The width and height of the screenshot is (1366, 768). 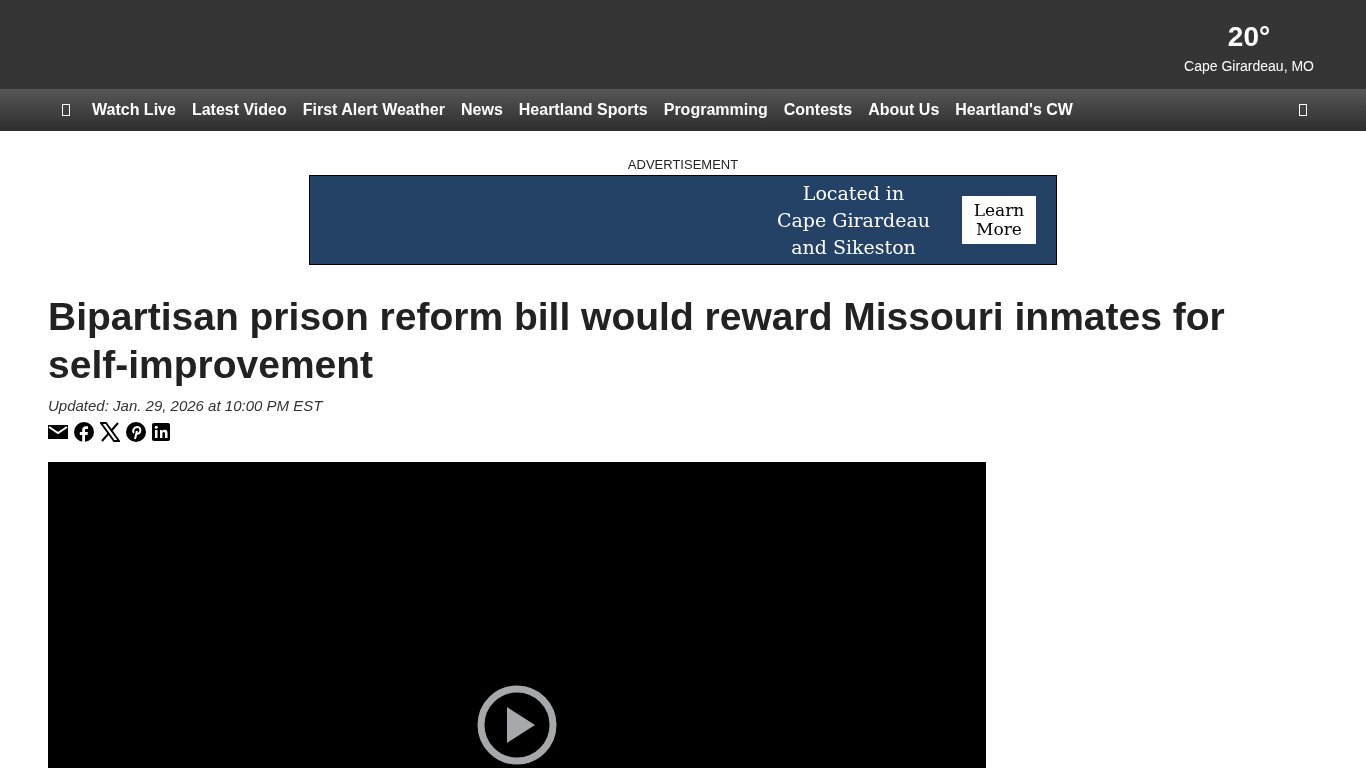 I want to click on email-icon, so click(x=58, y=432).